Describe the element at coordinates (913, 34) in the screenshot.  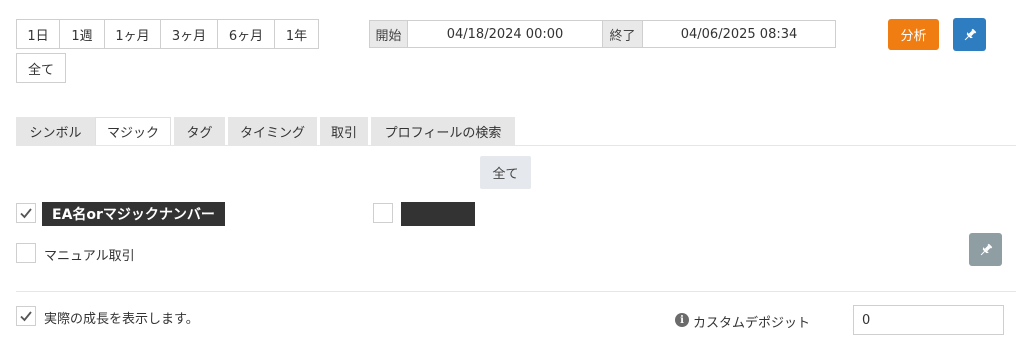
I see `analyze-button: 分析` at that location.